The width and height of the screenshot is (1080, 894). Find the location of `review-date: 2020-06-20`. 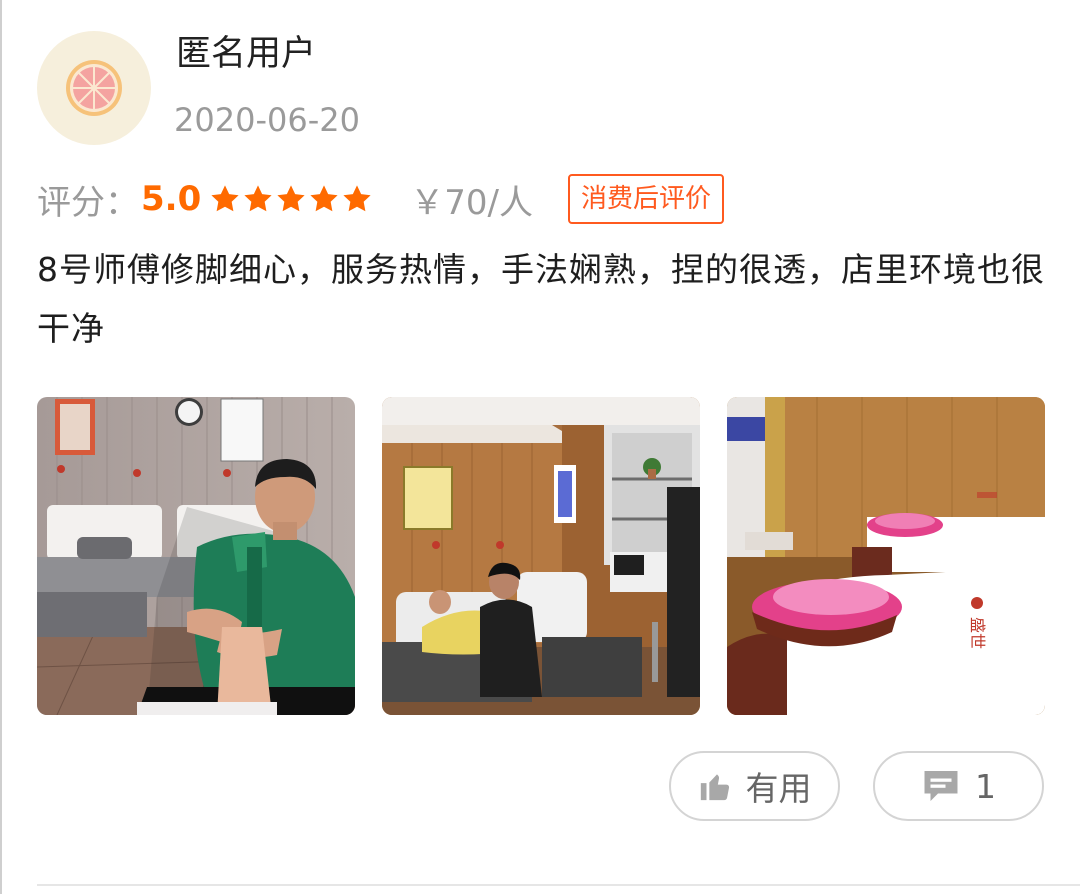

review-date: 2020-06-20 is located at coordinates (267, 120).